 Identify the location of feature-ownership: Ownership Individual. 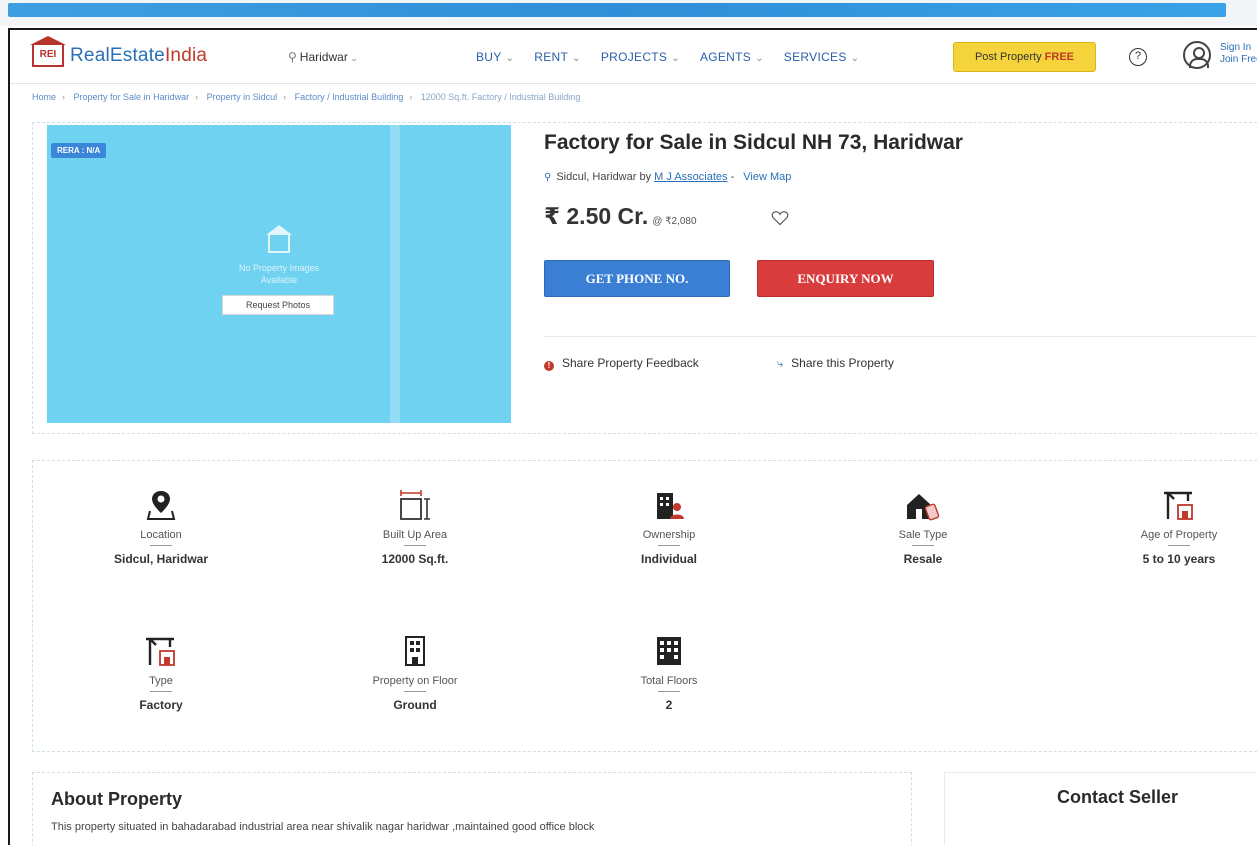
(669, 526).